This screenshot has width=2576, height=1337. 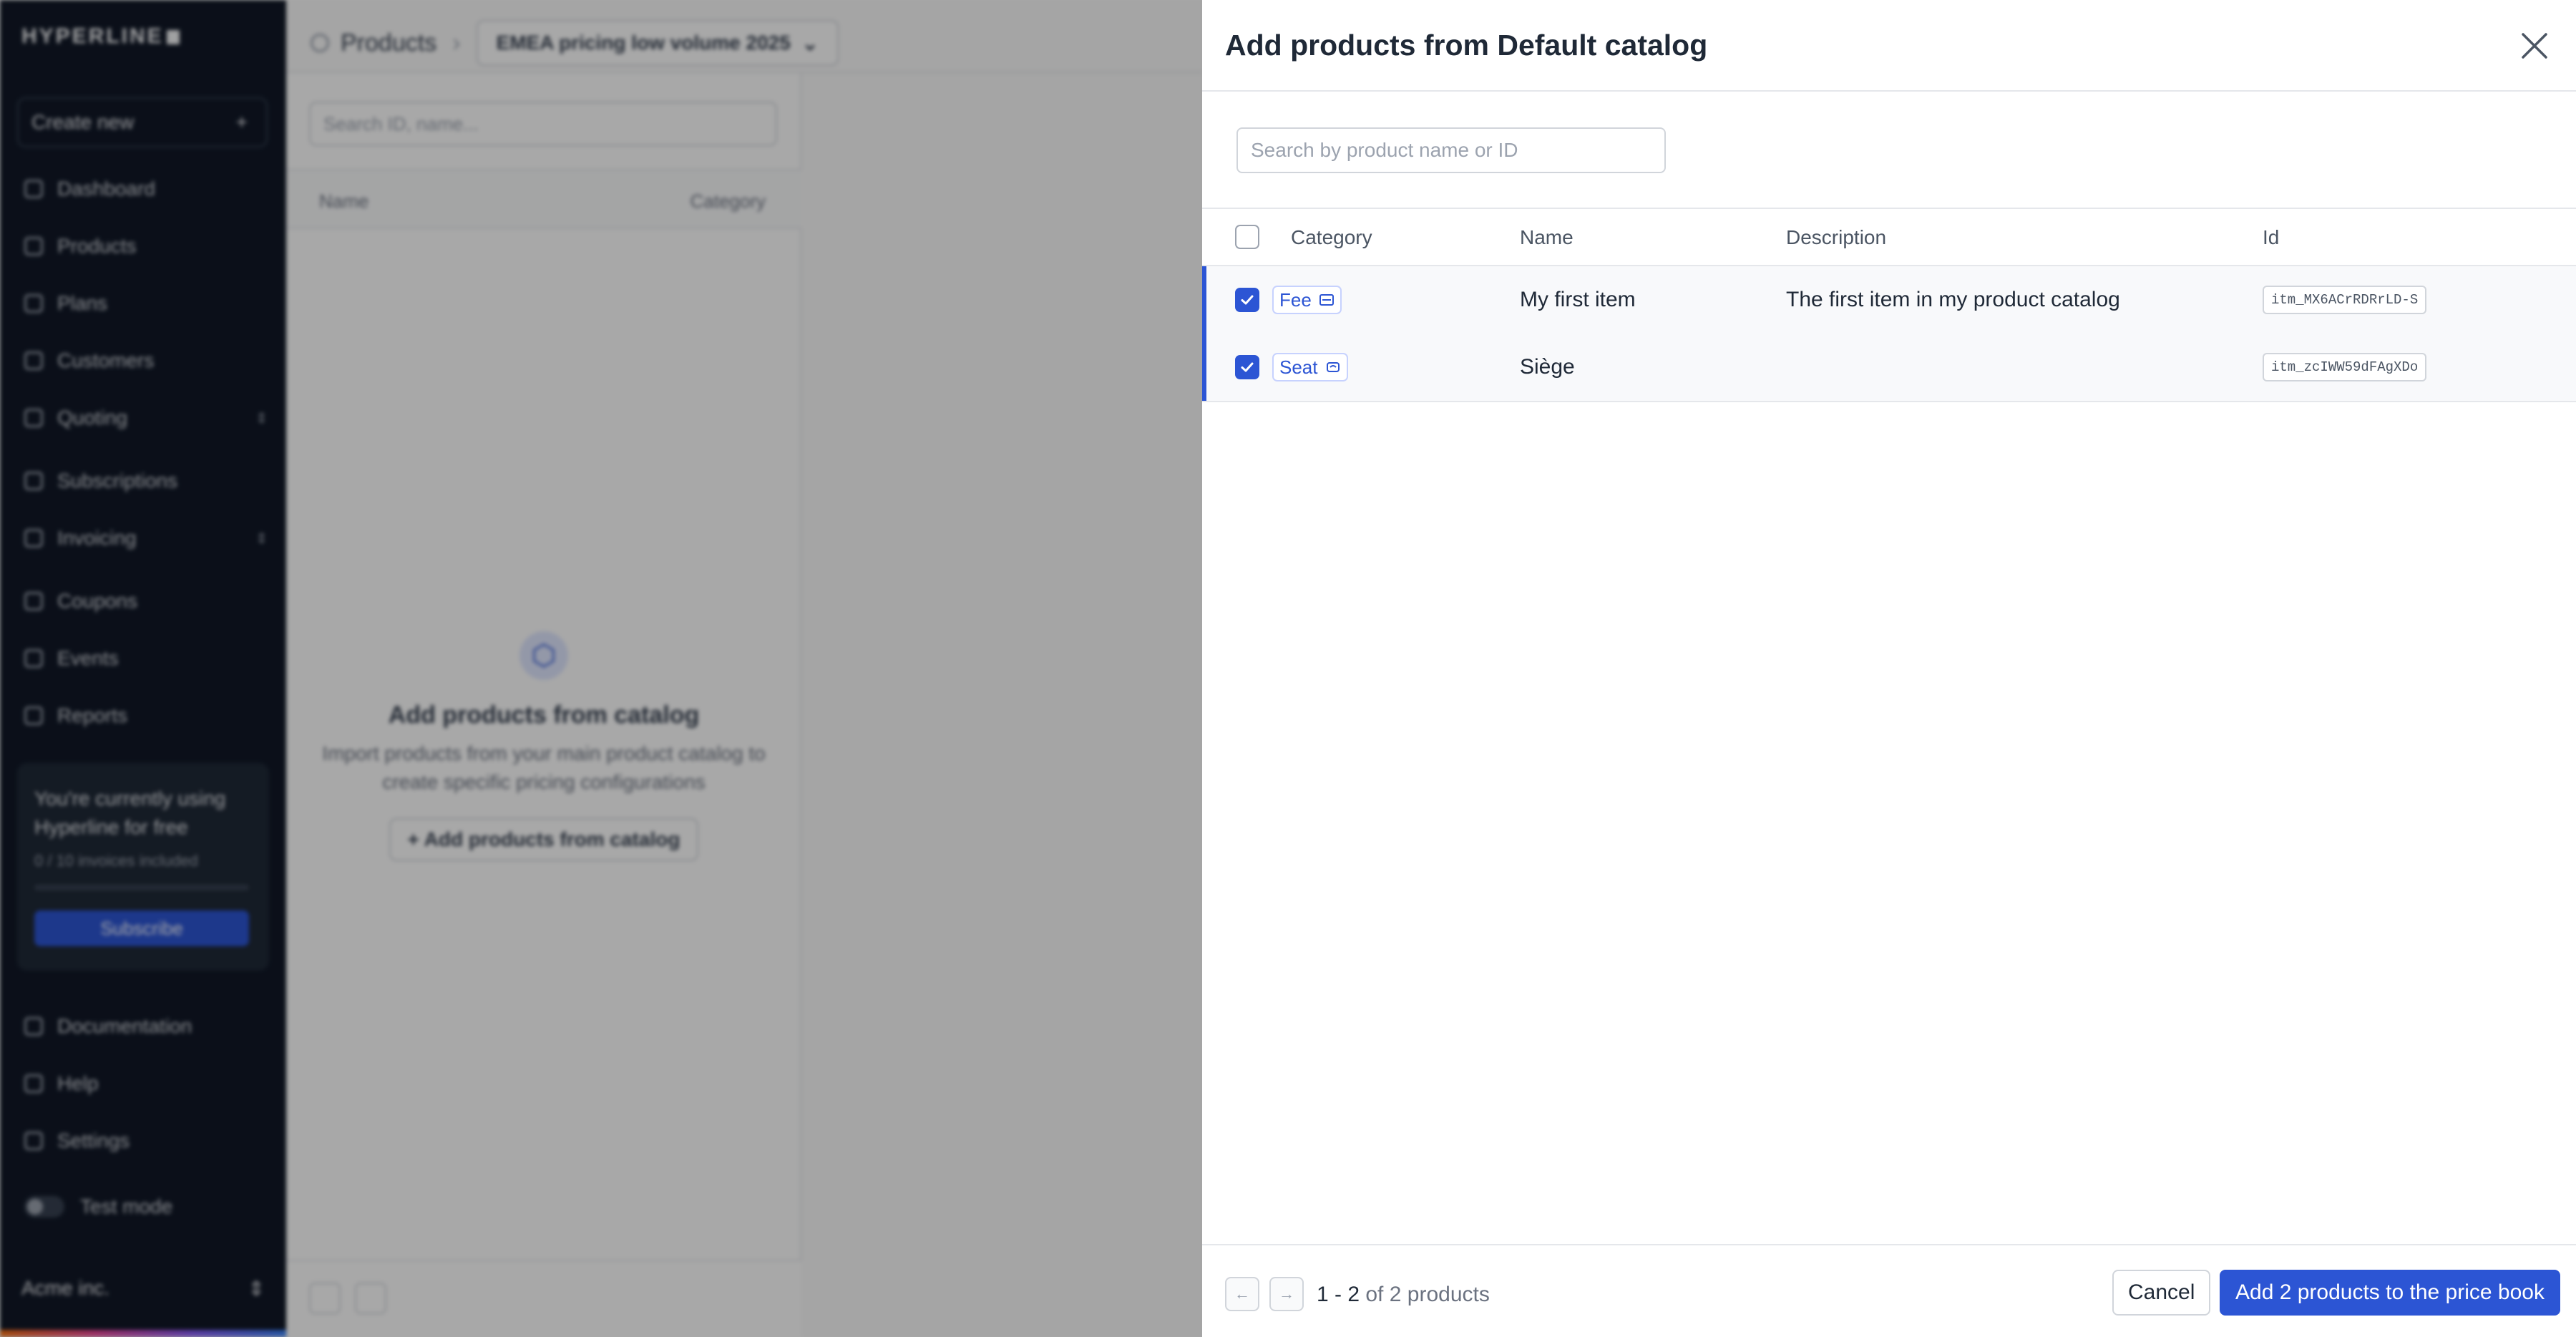 I want to click on close-button, so click(x=2534, y=45).